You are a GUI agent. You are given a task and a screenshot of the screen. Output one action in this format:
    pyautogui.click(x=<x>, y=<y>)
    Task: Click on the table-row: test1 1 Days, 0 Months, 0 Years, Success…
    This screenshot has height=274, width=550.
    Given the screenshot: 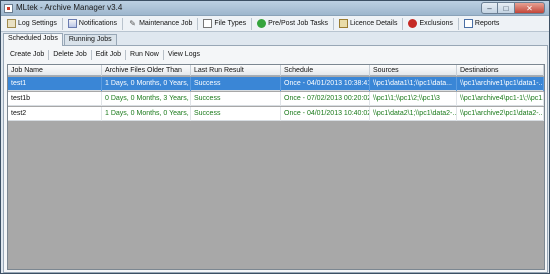 What is the action you would take?
    pyautogui.click(x=276, y=84)
    